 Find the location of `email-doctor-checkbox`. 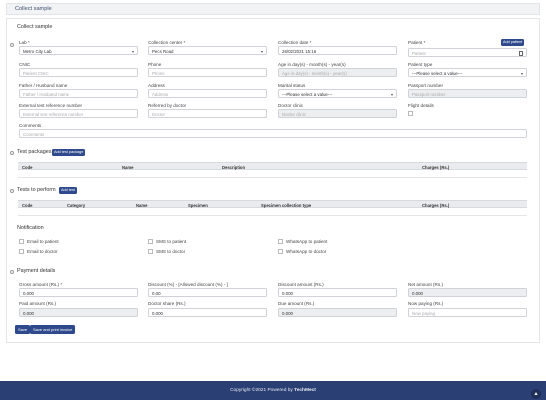

email-doctor-checkbox is located at coordinates (21, 251).